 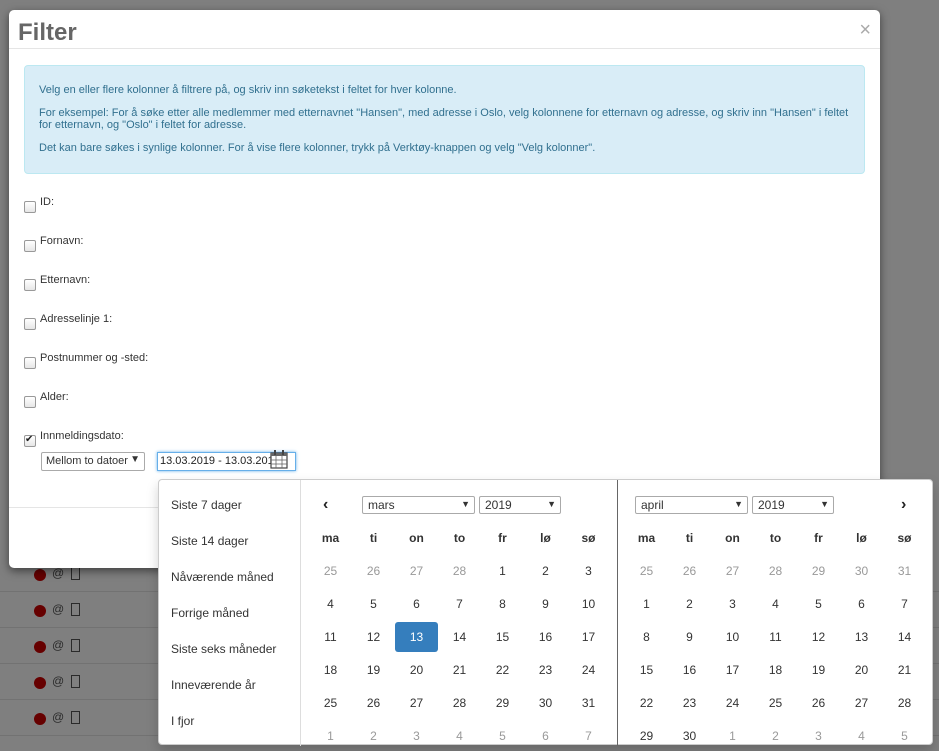 What do you see at coordinates (222, 577) in the screenshot?
I see `preset-range-item: Nåværende måned` at bounding box center [222, 577].